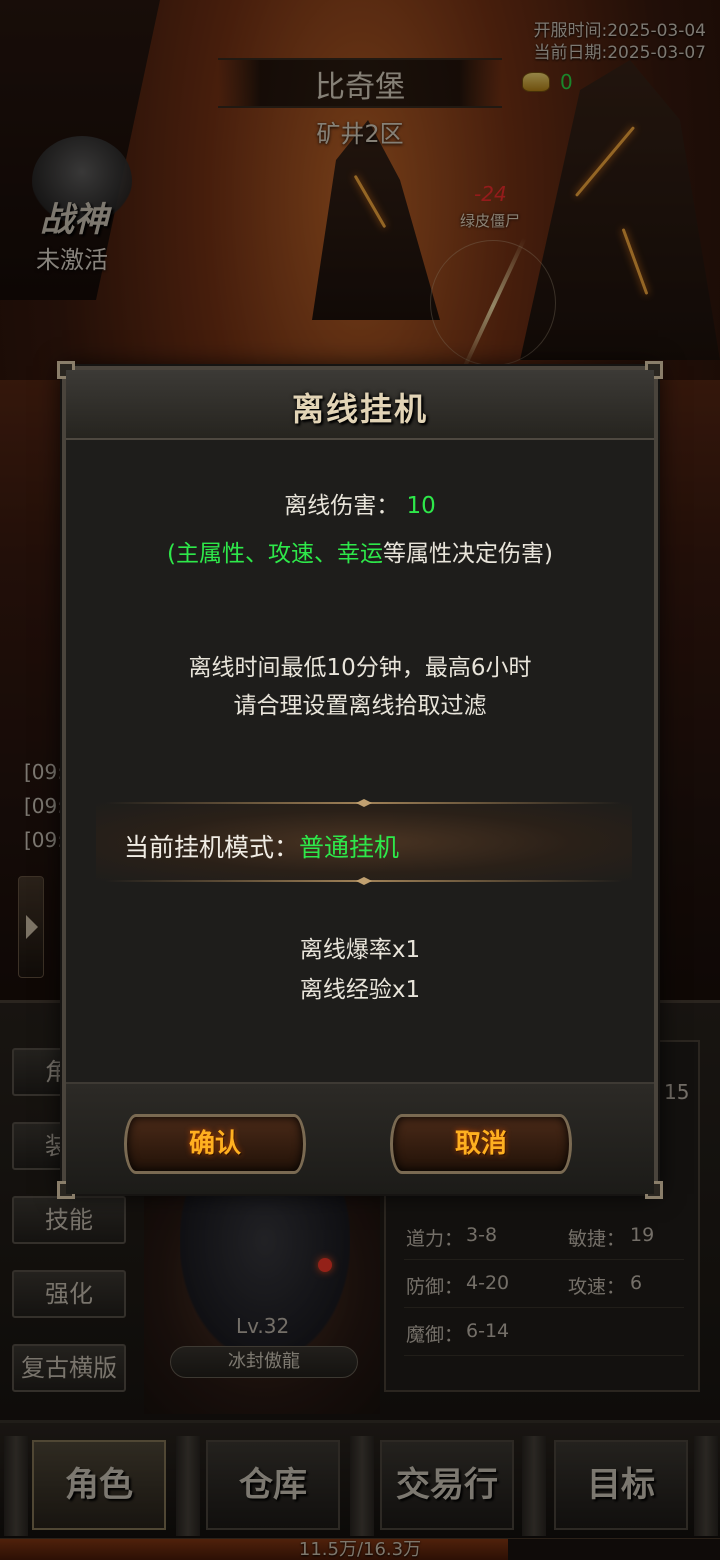  I want to click on attribute-note: (主属性、攻速、幸运等属性决定伤害), so click(360, 551).